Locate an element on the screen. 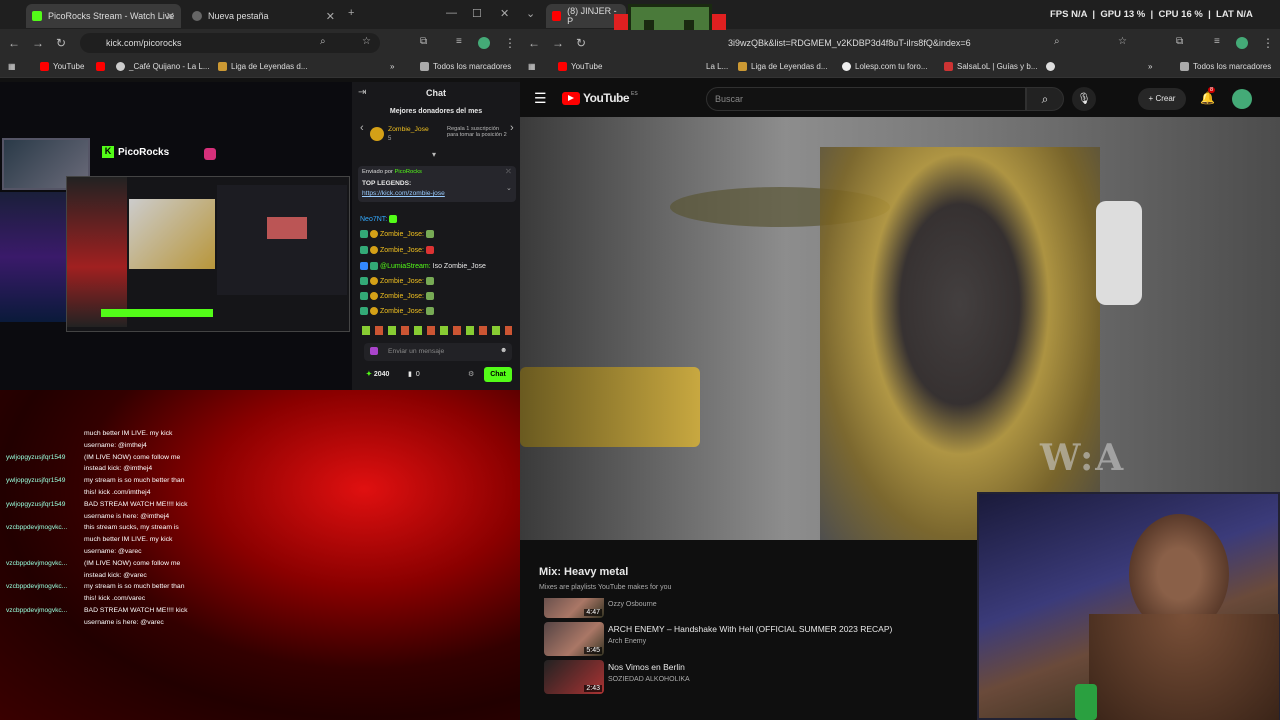  top-donor-name: Zombie_Jose is located at coordinates (408, 129).